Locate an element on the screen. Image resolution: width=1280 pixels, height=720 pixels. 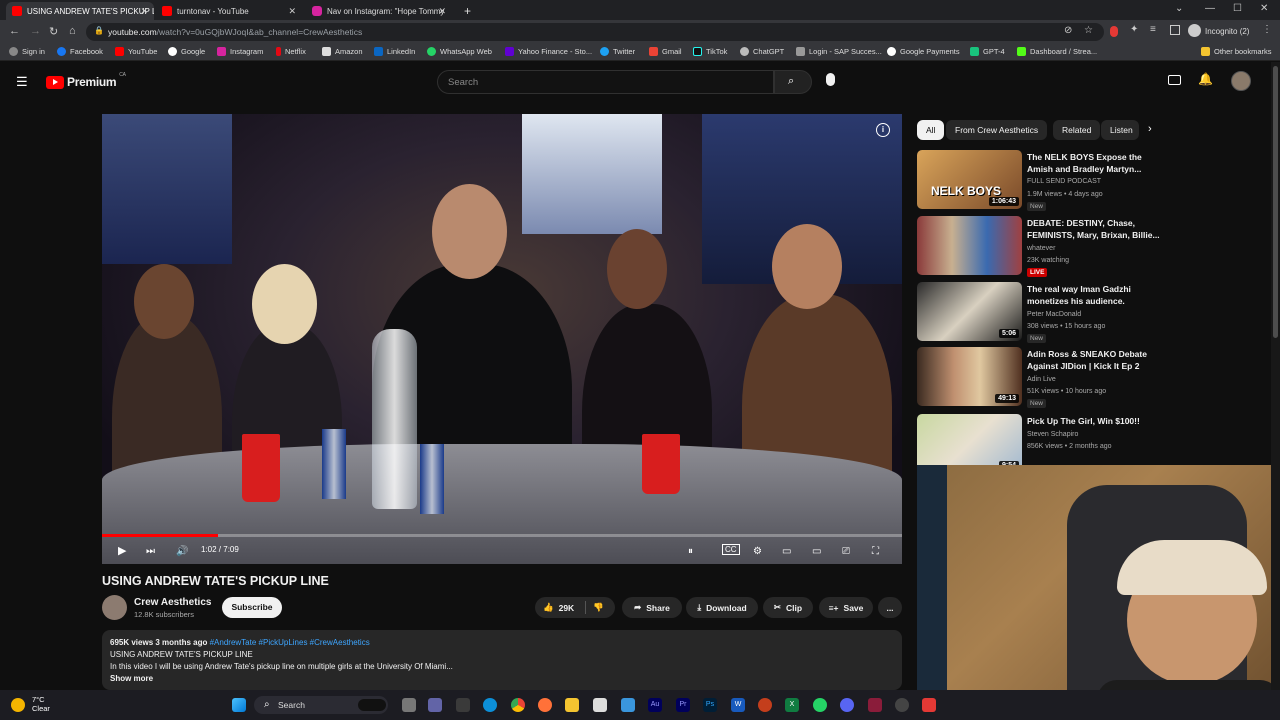
eye-slash-icon: ⊘ is located at coordinates (1068, 30).